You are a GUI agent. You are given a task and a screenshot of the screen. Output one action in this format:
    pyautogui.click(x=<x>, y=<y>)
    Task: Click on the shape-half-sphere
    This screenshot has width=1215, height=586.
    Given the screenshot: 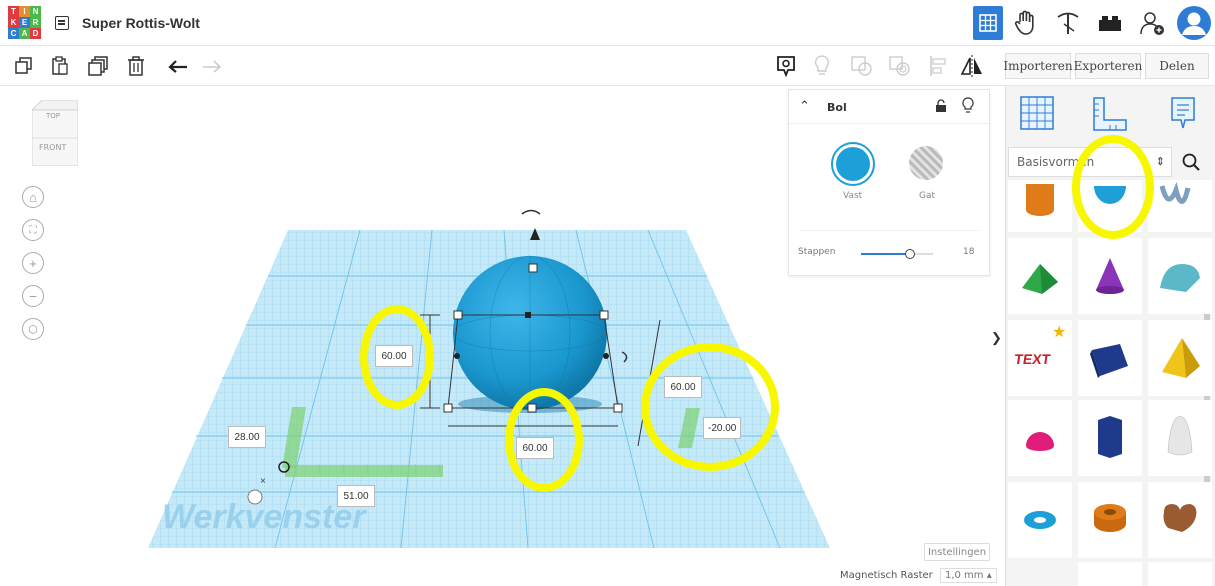 What is the action you would take?
    pyautogui.click(x=1040, y=438)
    